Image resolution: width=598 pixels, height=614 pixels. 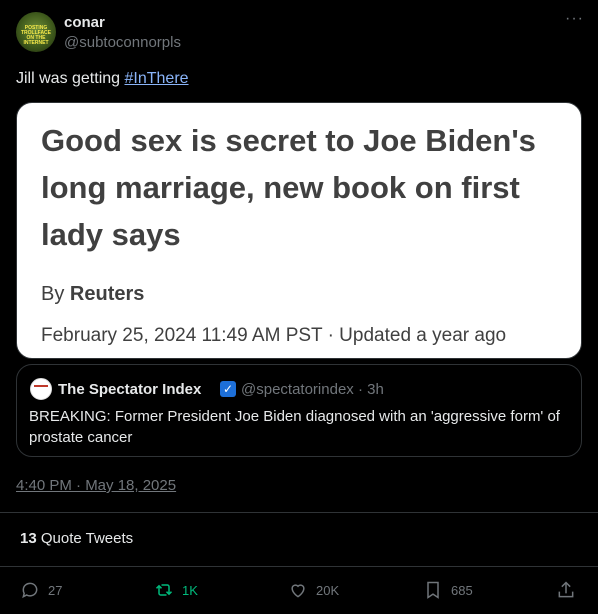 I want to click on verified-badge-icon: ✓, so click(x=228, y=389).